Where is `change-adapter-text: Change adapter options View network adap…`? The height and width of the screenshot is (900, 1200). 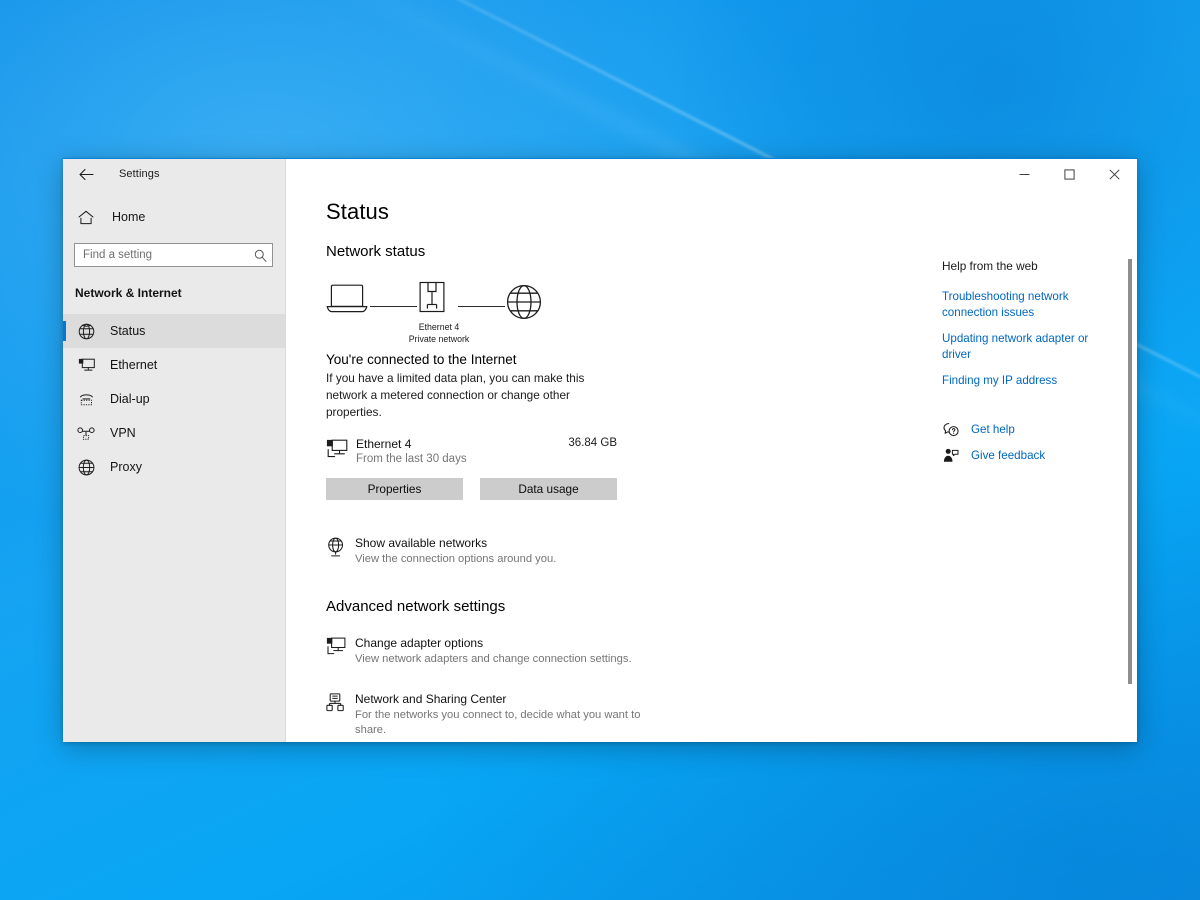 change-adapter-text: Change adapter options View network adap… is located at coordinates (493, 651).